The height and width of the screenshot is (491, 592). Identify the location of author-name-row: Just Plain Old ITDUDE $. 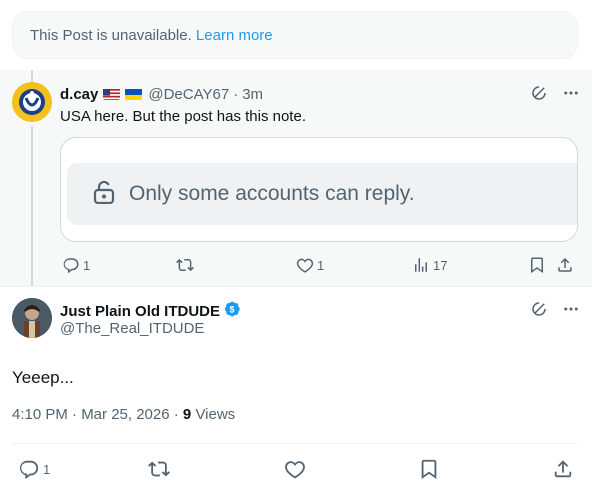
(150, 311).